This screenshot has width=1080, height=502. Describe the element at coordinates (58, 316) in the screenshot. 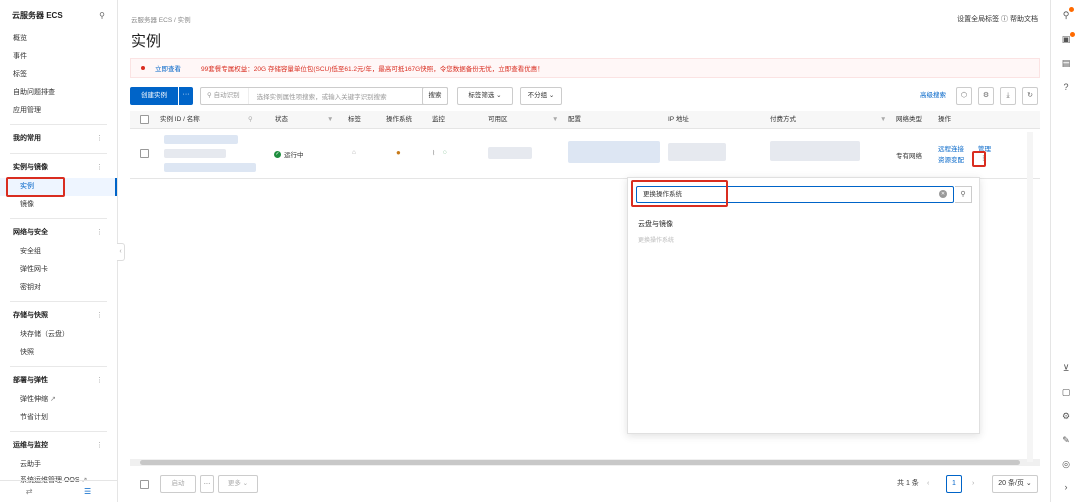

I see `sidebar-group-storage: 存储与快照 ⋮` at that location.